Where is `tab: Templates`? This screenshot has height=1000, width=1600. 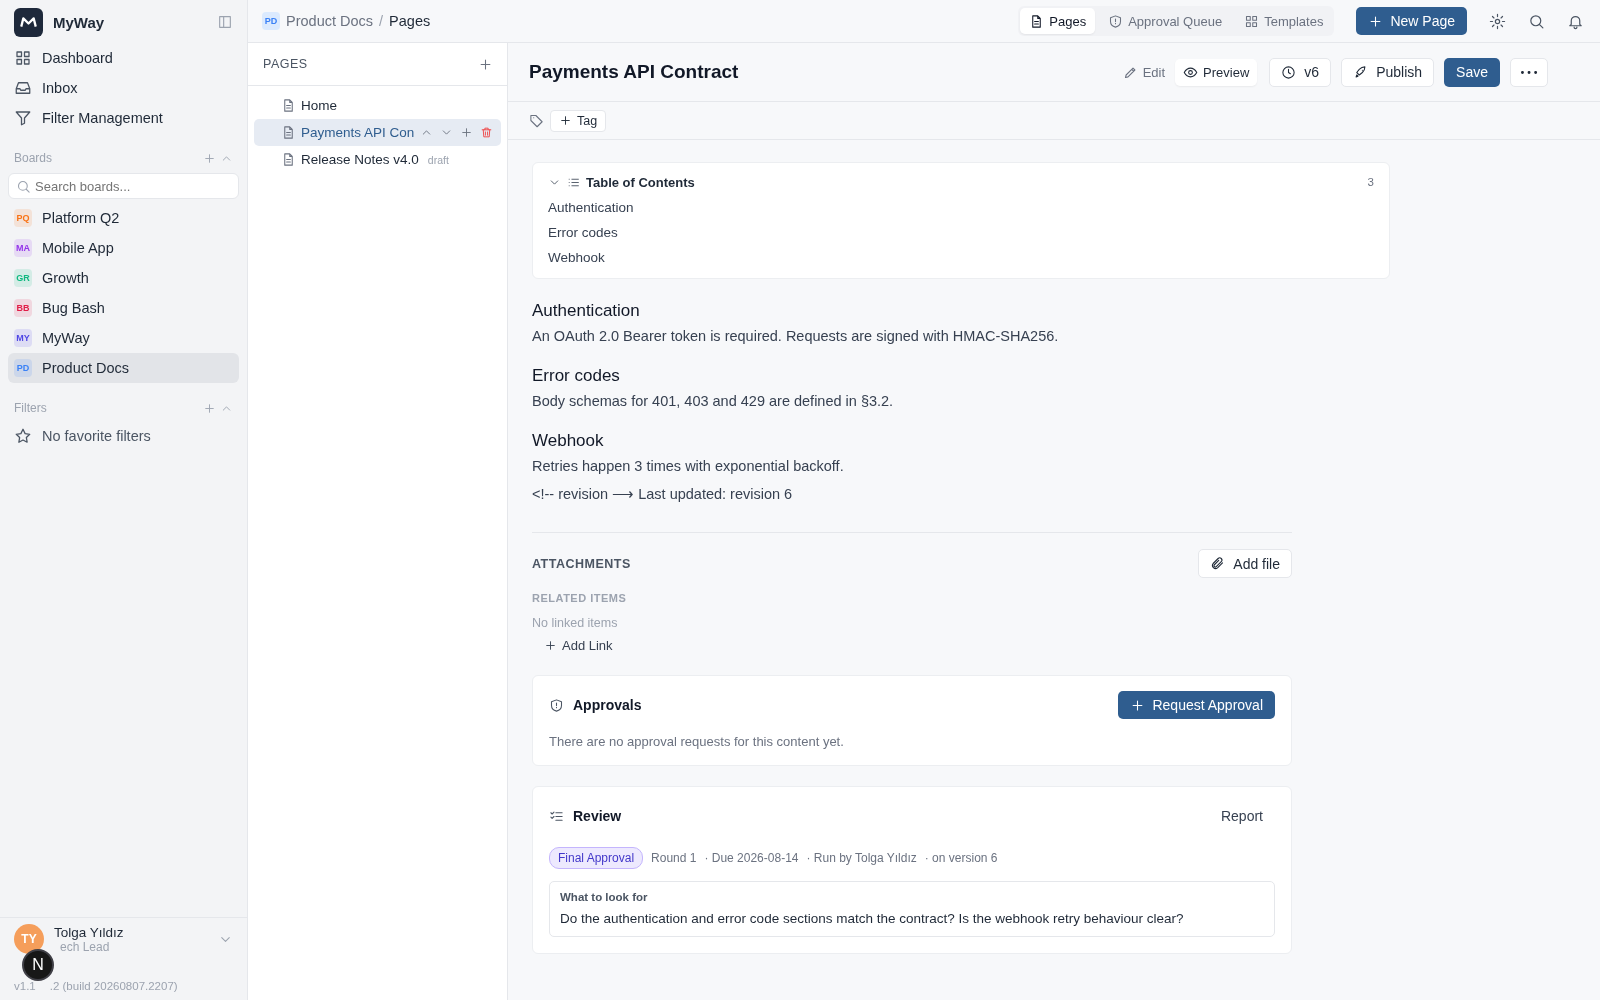 tab: Templates is located at coordinates (1284, 21).